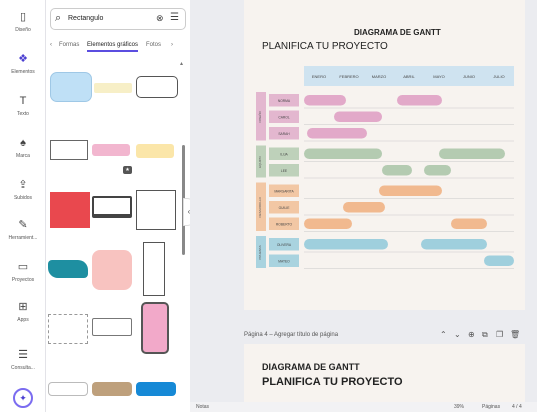 The image size is (537, 412). I want to click on month-label: ENERO, so click(319, 76).